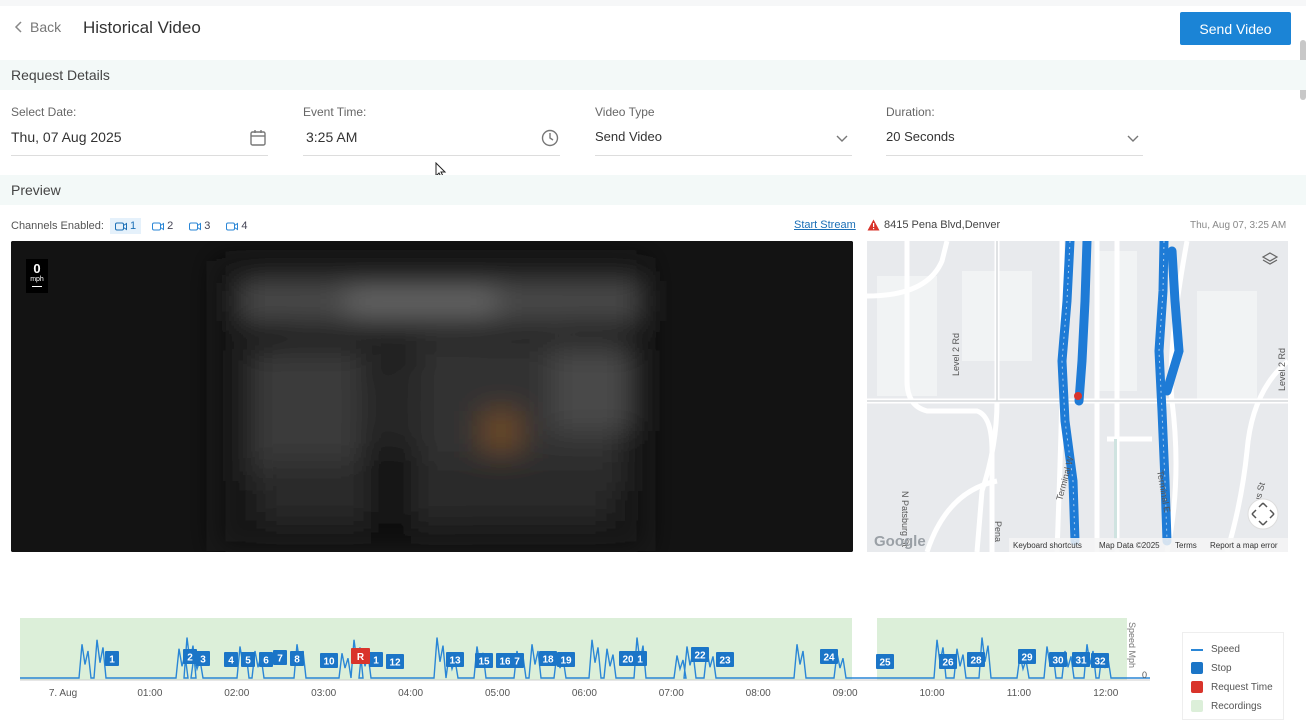 This screenshot has width=1306, height=725. Describe the element at coordinates (266, 659) in the screenshot. I see `stop-marker: 6` at that location.